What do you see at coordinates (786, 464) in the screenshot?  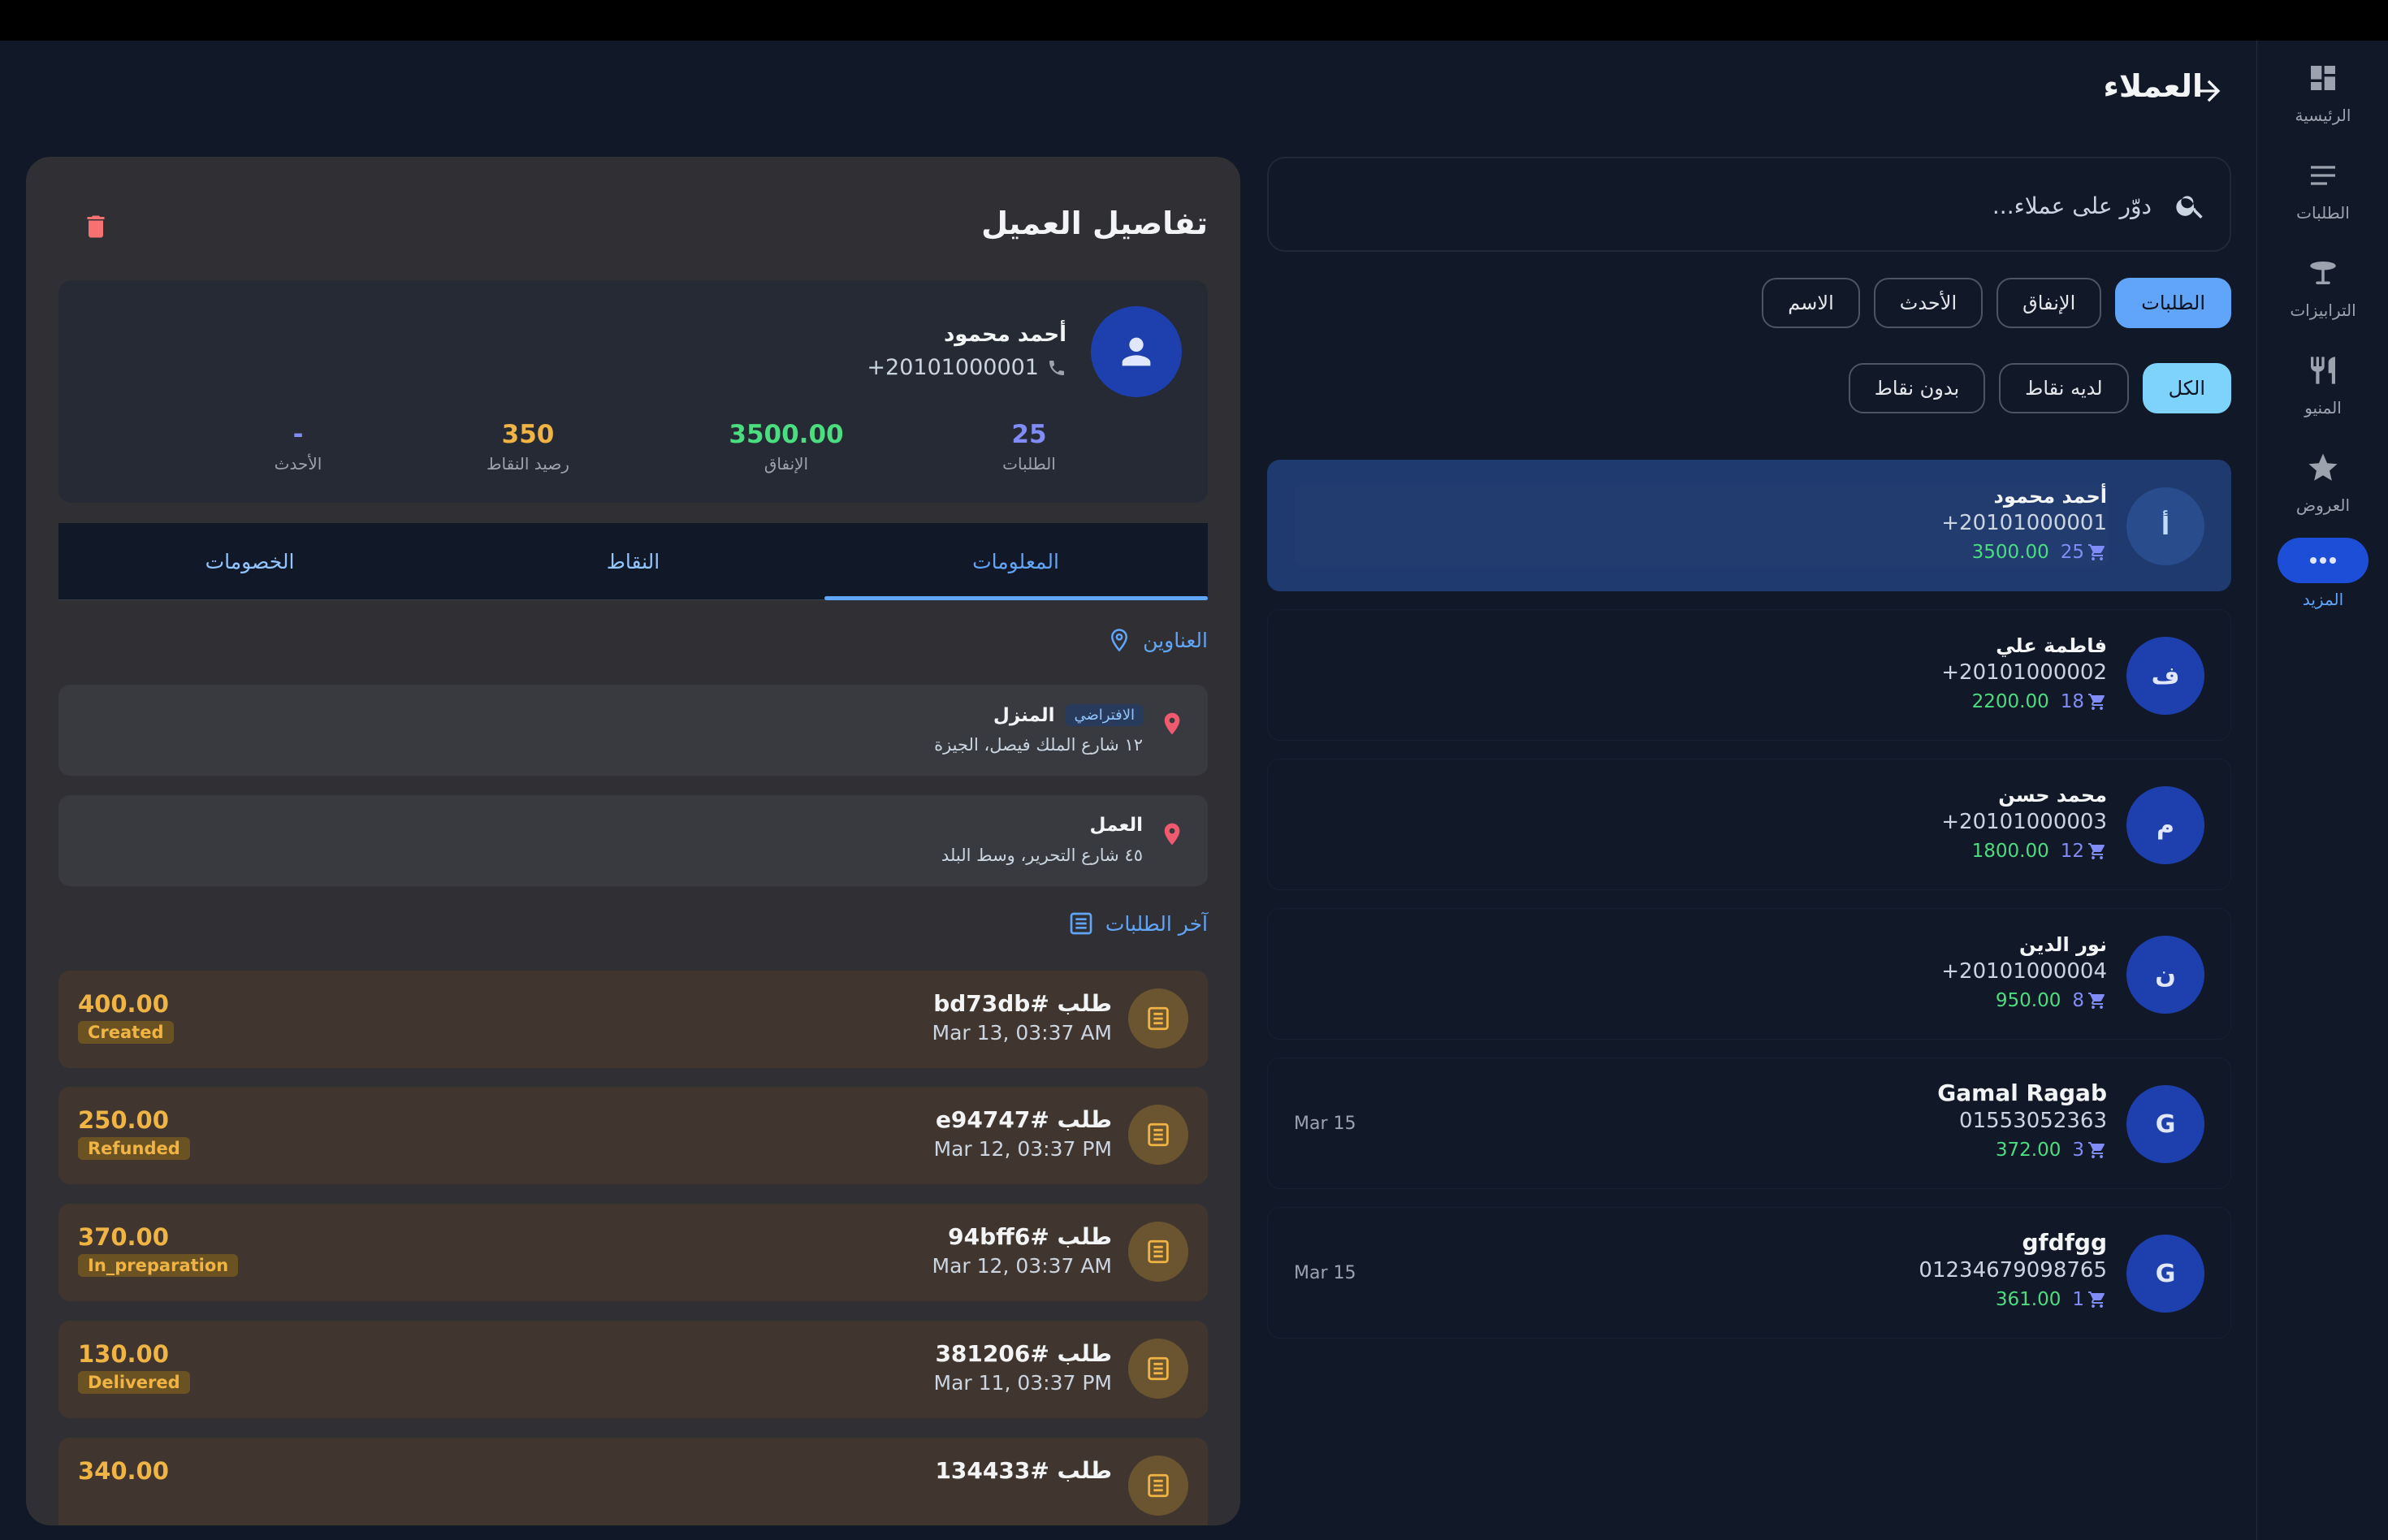 I see `stat-spend-label: الإنفاق` at bounding box center [786, 464].